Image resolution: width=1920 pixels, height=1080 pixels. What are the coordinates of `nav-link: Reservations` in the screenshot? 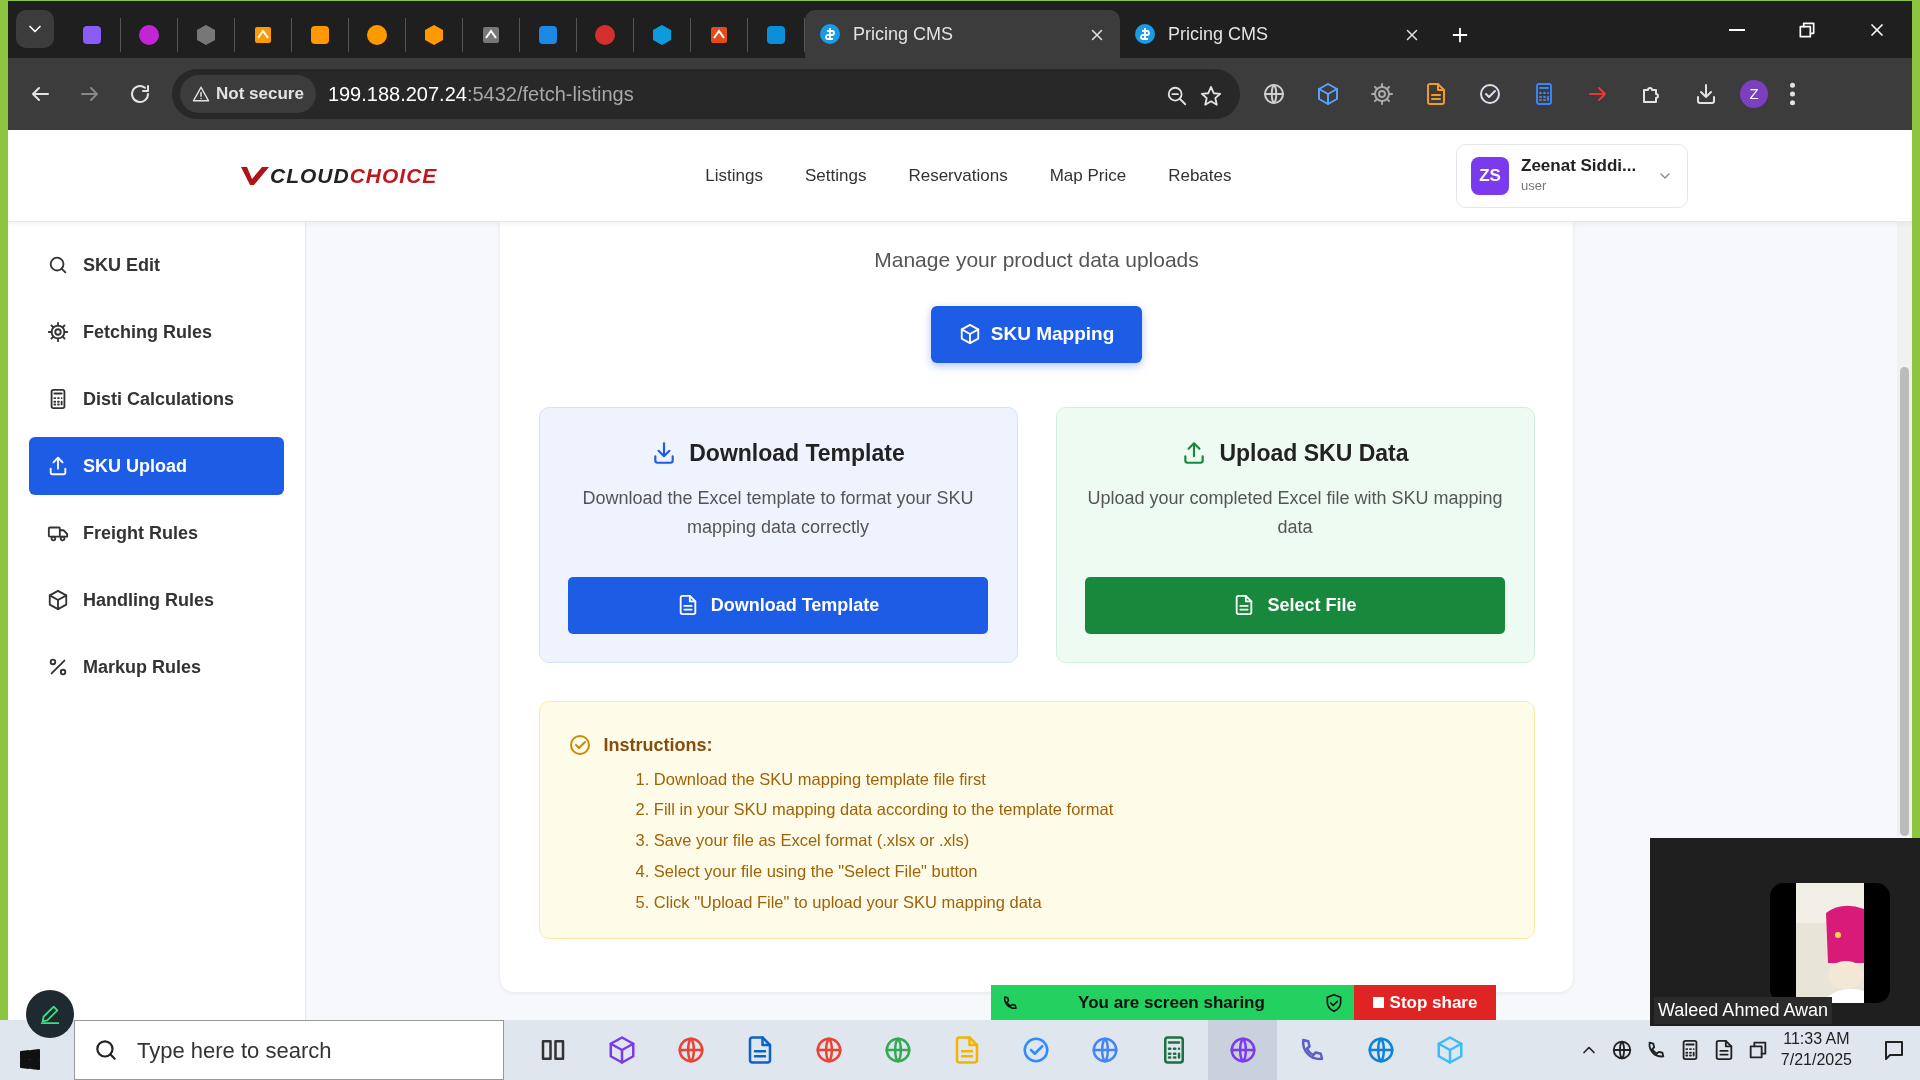 It's located at (958, 175).